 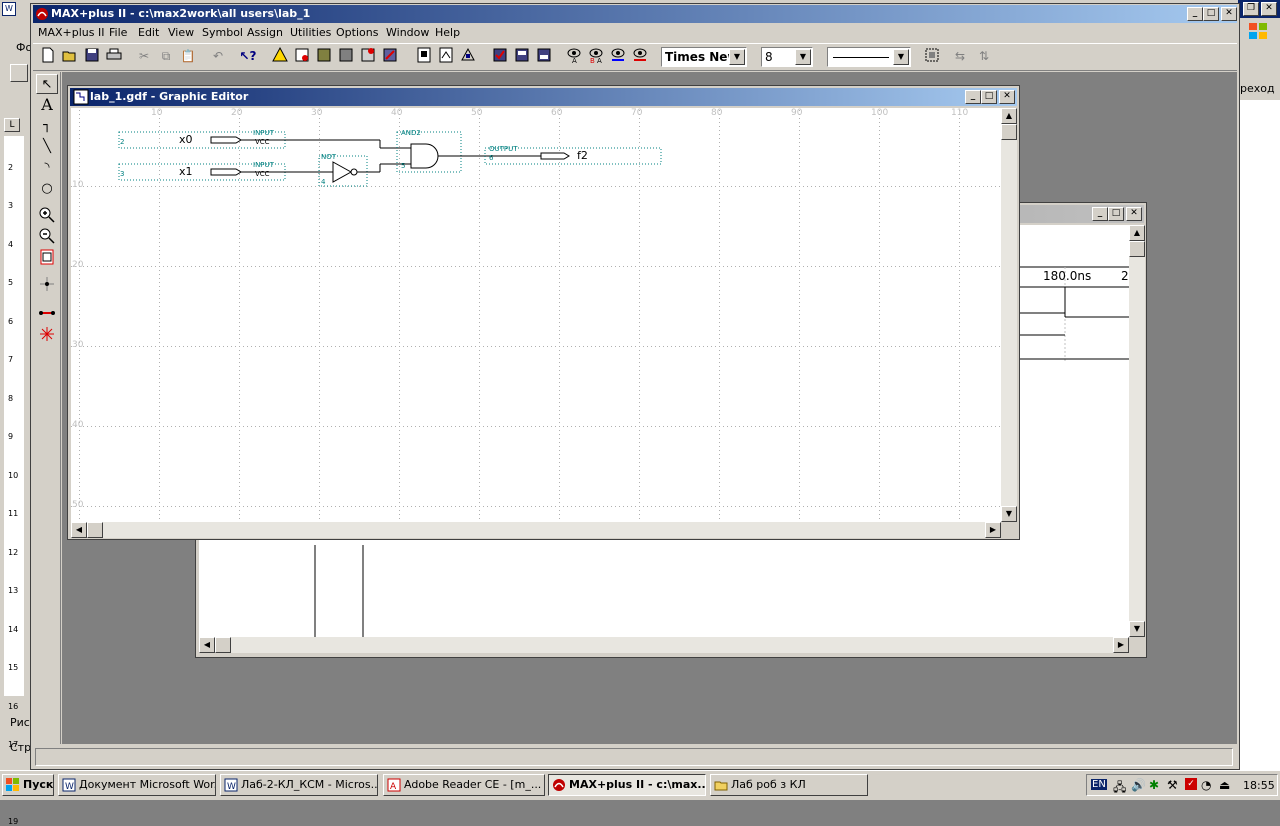 What do you see at coordinates (407, 33) in the screenshot?
I see `menu-window: Window` at bounding box center [407, 33].